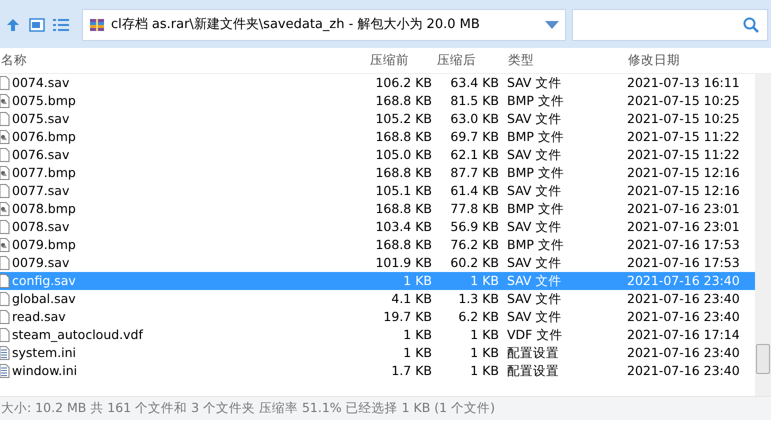 This screenshot has width=771, height=421. I want to click on file-row: 0079.bmp 168.8 KB 76.2 KB BMP 文件 2021-07-16 17:53, so click(377, 245).